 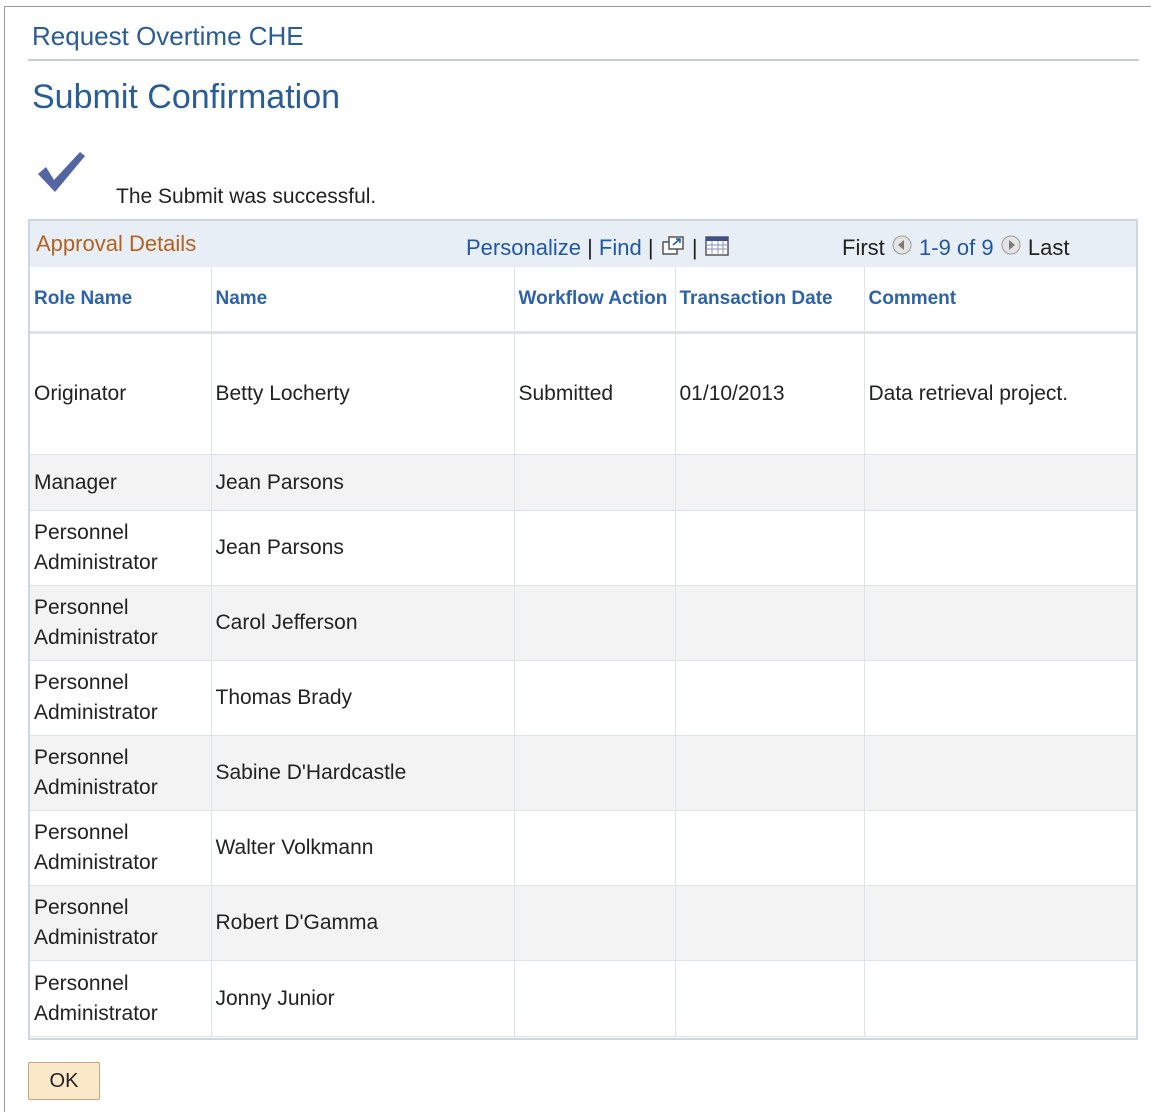 I want to click on column-header-workflow-action: Workflow Action, so click(x=595, y=300).